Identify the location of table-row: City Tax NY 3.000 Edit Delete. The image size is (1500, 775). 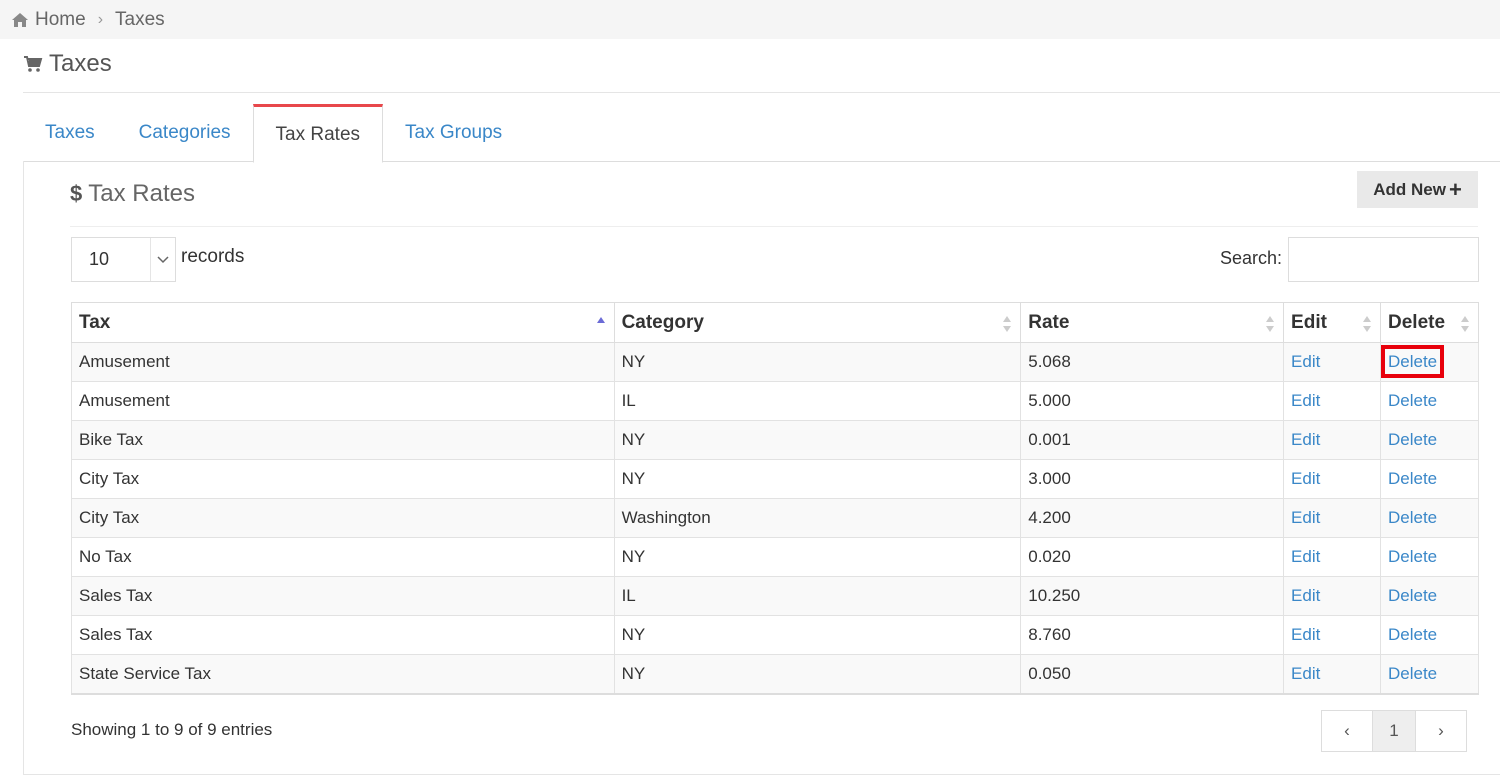
(775, 479).